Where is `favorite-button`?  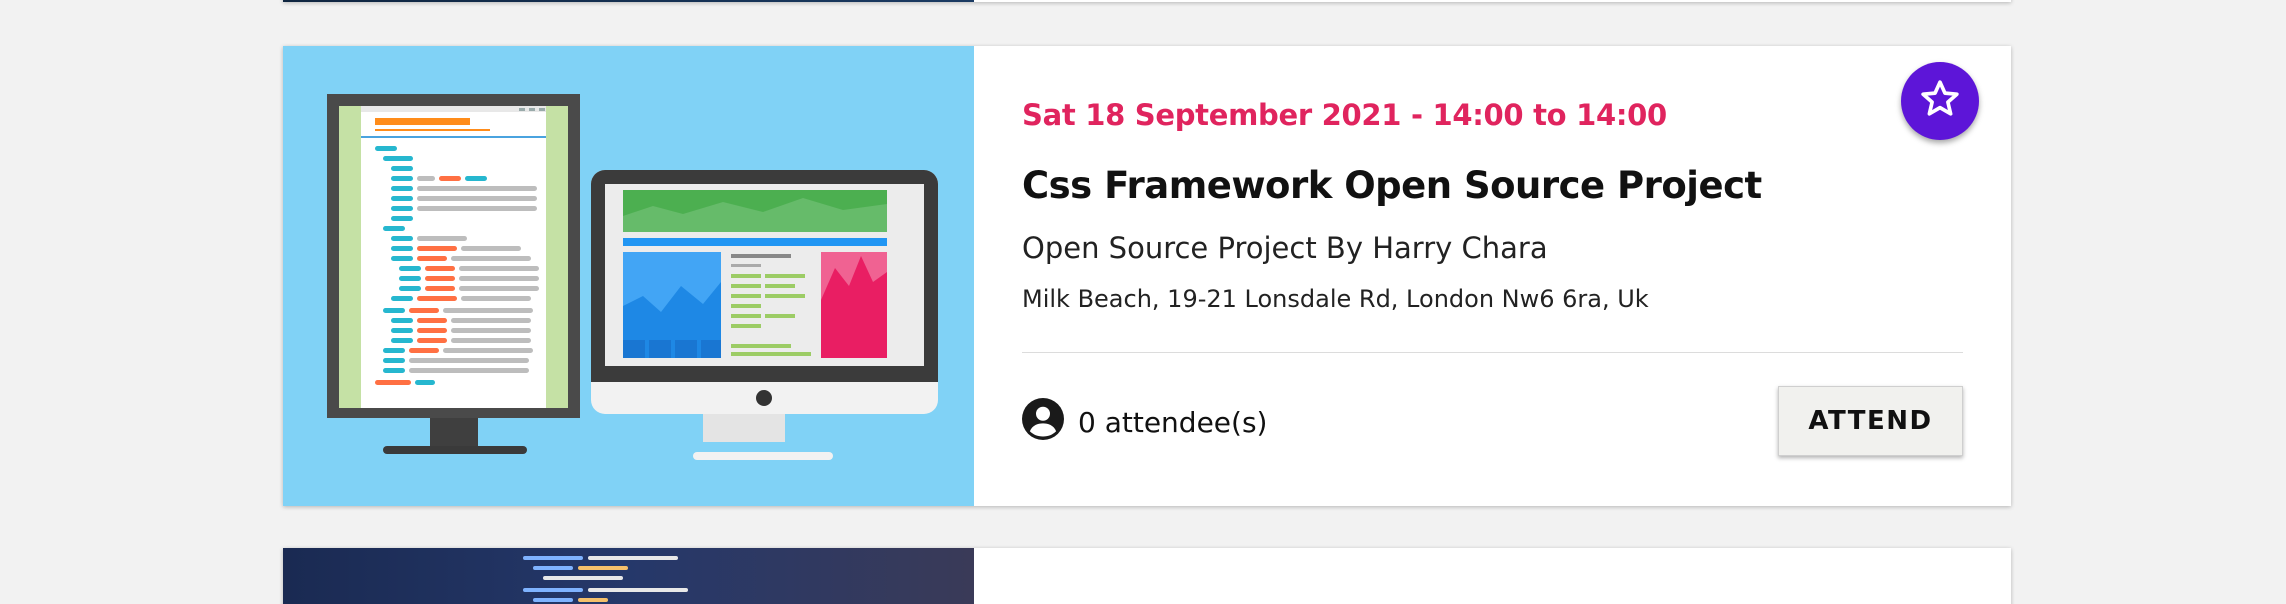 favorite-button is located at coordinates (1940, 101).